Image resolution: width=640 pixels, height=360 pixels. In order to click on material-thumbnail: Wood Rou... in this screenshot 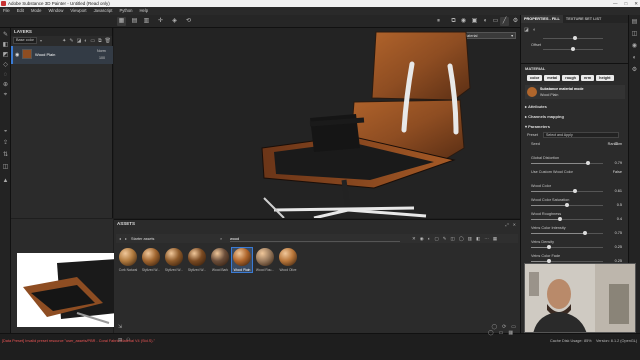, I will do `click(265, 260)`.